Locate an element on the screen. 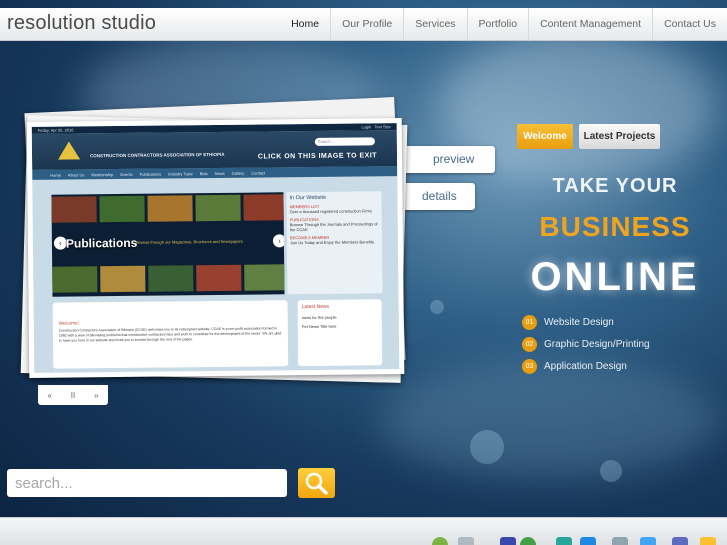 Image resolution: width=727 pixels, height=545 pixels. search-input is located at coordinates (147, 483).